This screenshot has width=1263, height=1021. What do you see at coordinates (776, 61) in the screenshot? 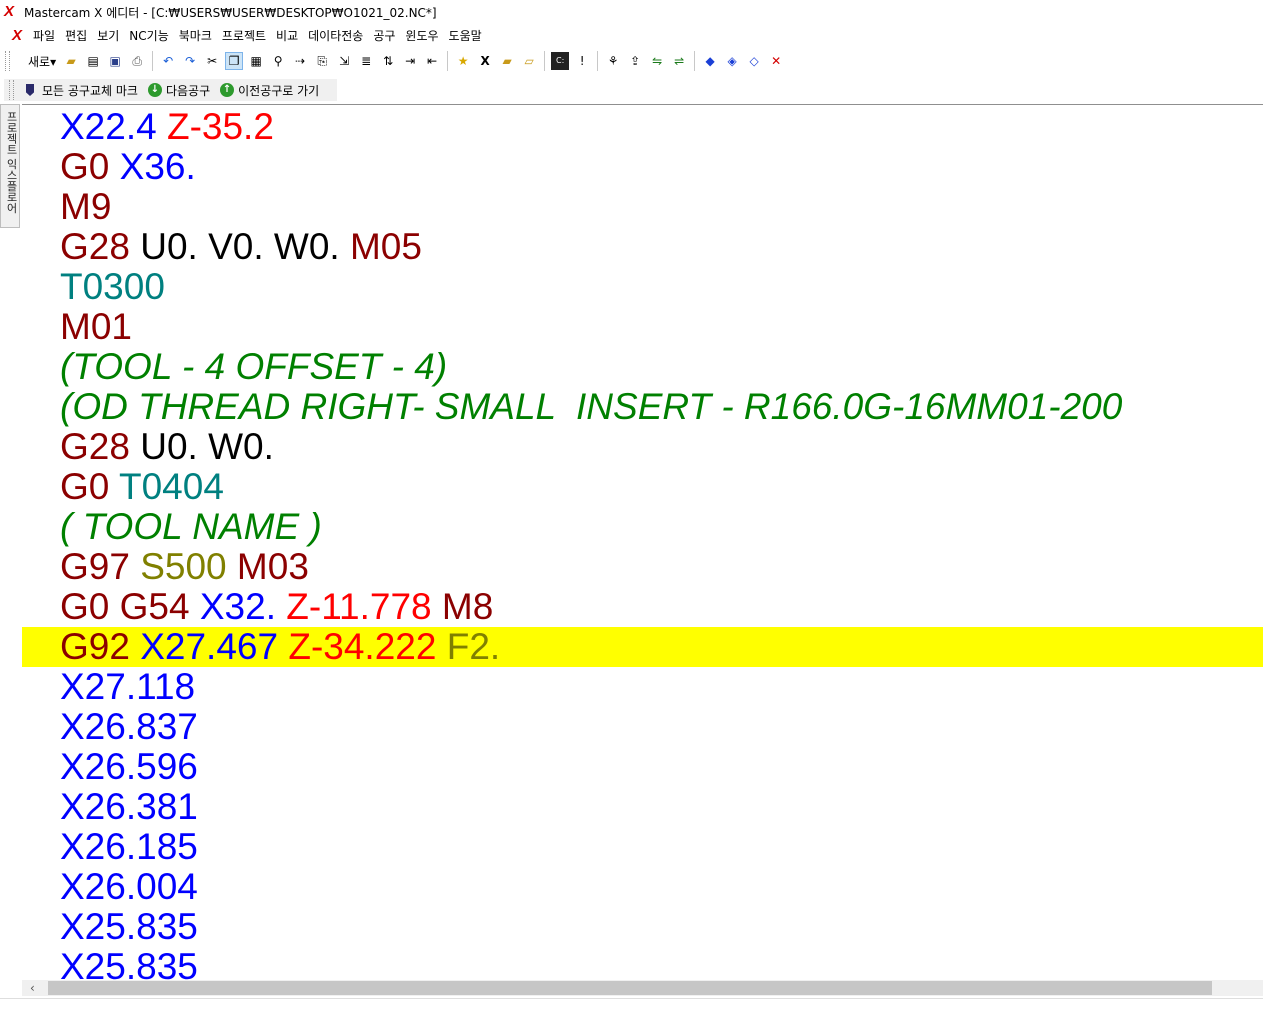
I see `tool-marker-delete-icon: ✕` at bounding box center [776, 61].